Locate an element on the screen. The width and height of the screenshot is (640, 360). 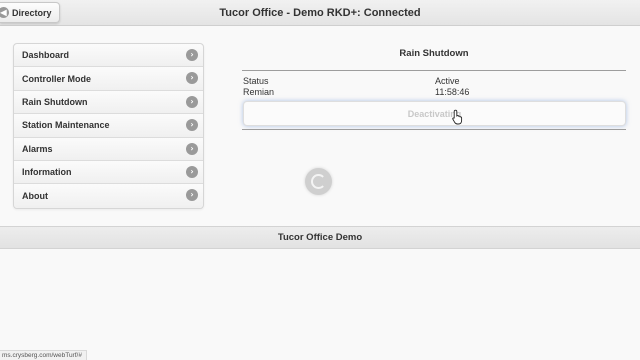
hand-pointer-icon is located at coordinates (457, 117).